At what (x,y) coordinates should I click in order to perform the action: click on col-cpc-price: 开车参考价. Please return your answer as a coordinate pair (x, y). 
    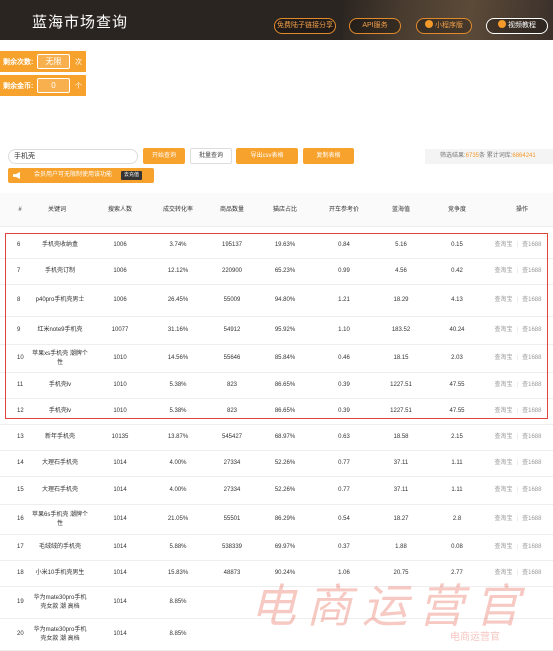
    Looking at the image, I should click on (344, 210).